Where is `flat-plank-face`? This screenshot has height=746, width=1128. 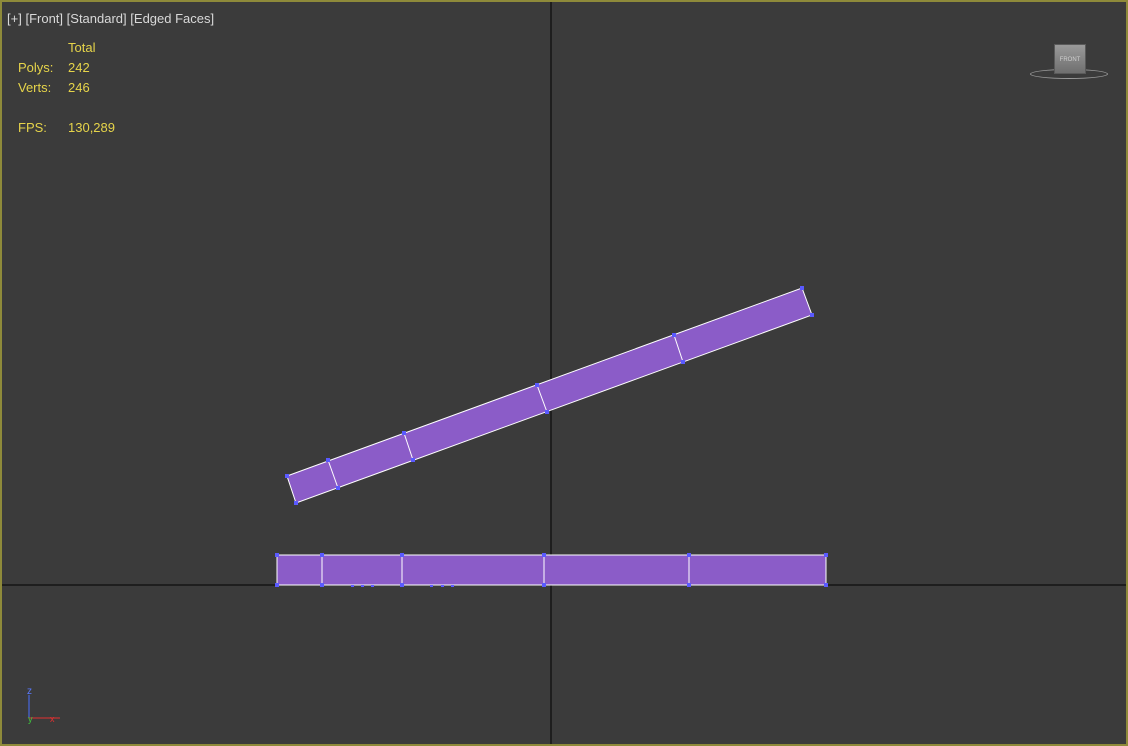
flat-plank-face is located at coordinates (551, 570).